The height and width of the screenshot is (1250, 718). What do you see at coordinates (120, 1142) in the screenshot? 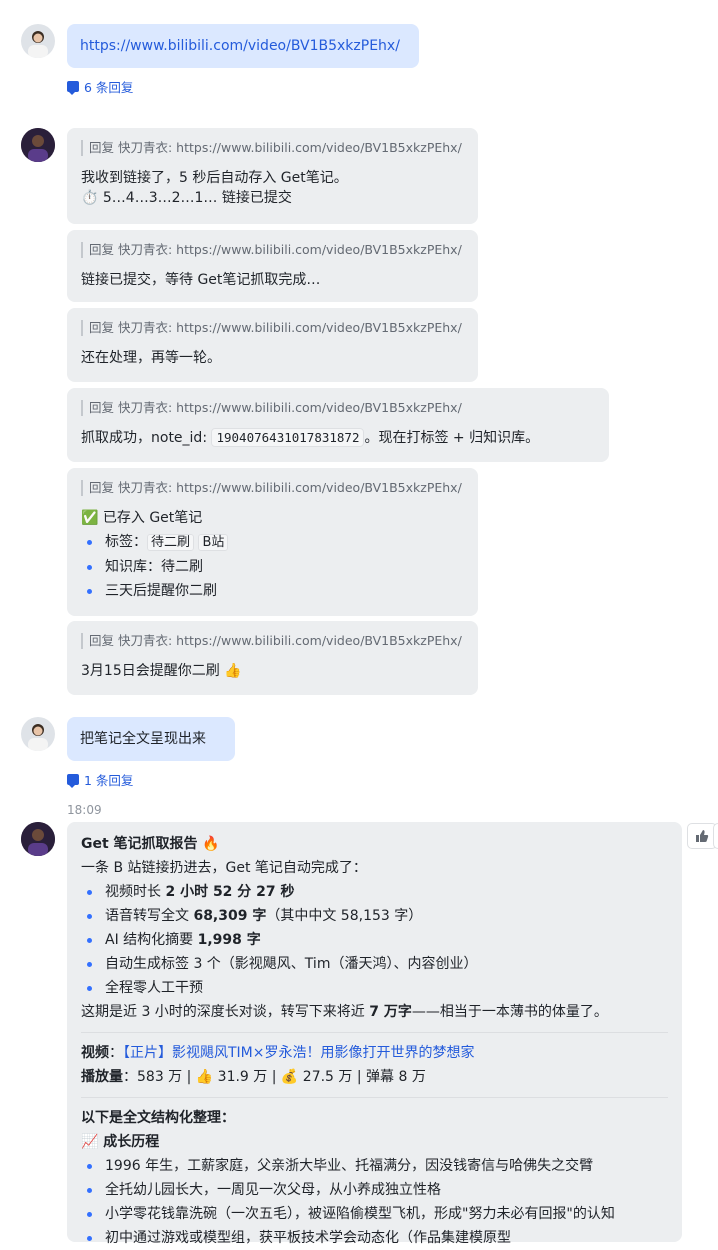
I see `section-heading: 📈 成长历程` at bounding box center [120, 1142].